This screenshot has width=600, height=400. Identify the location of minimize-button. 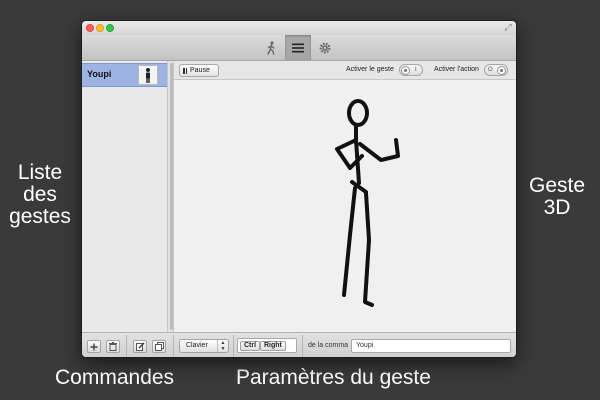
(100, 28).